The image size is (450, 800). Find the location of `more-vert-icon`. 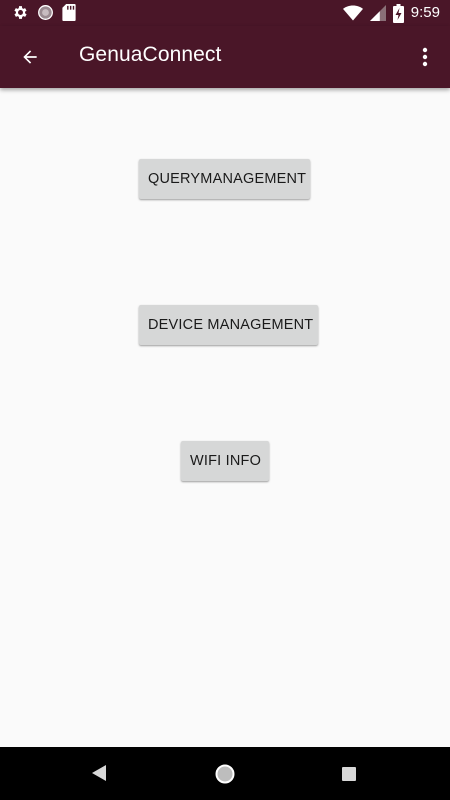

more-vert-icon is located at coordinates (425, 57).